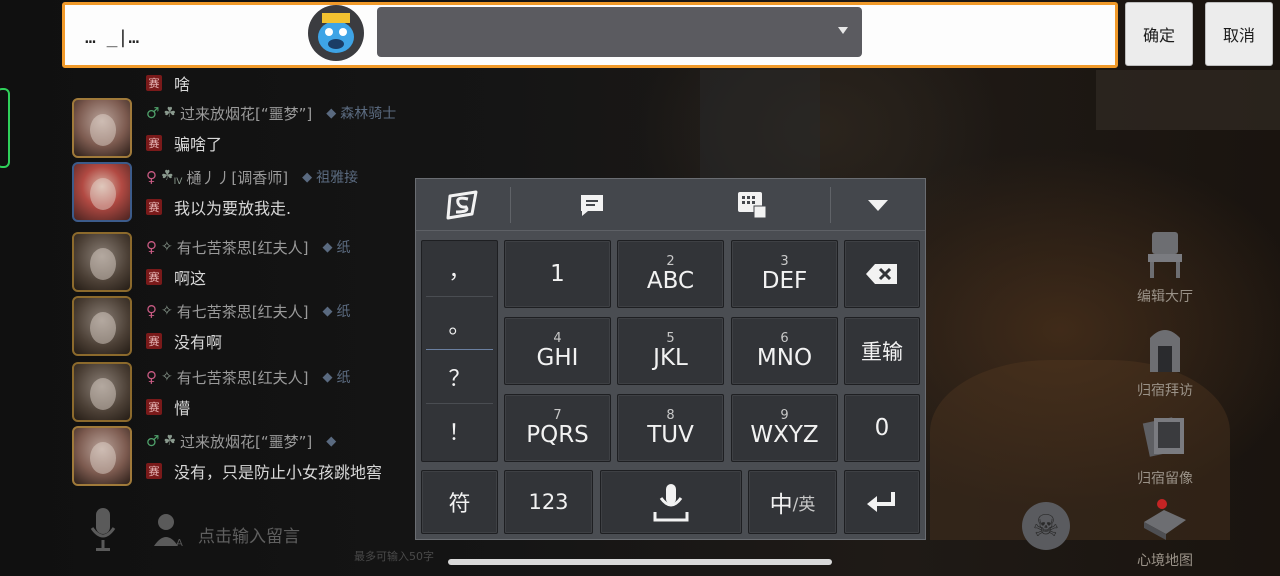  Describe the element at coordinates (592, 205) in the screenshot. I see `message-toolbar-button` at that location.